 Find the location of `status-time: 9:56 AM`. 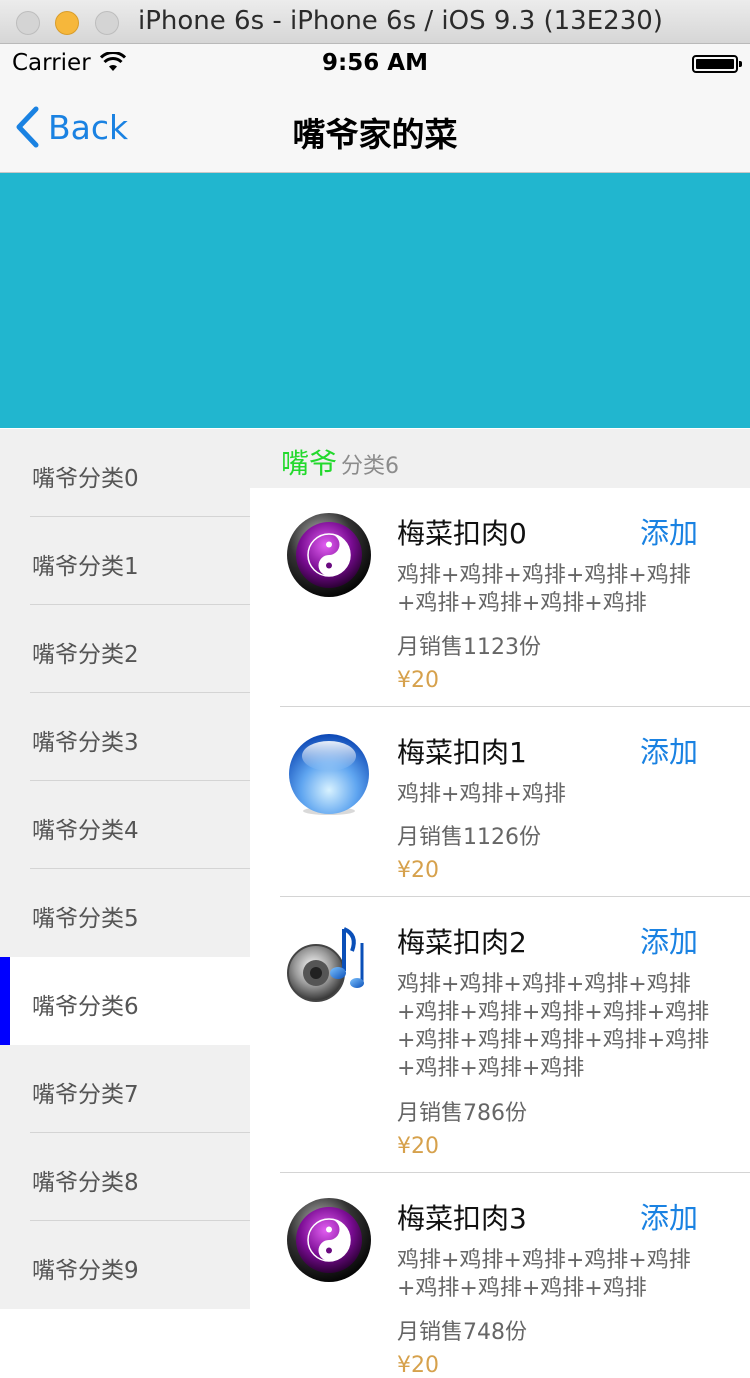

status-time: 9:56 AM is located at coordinates (375, 63).